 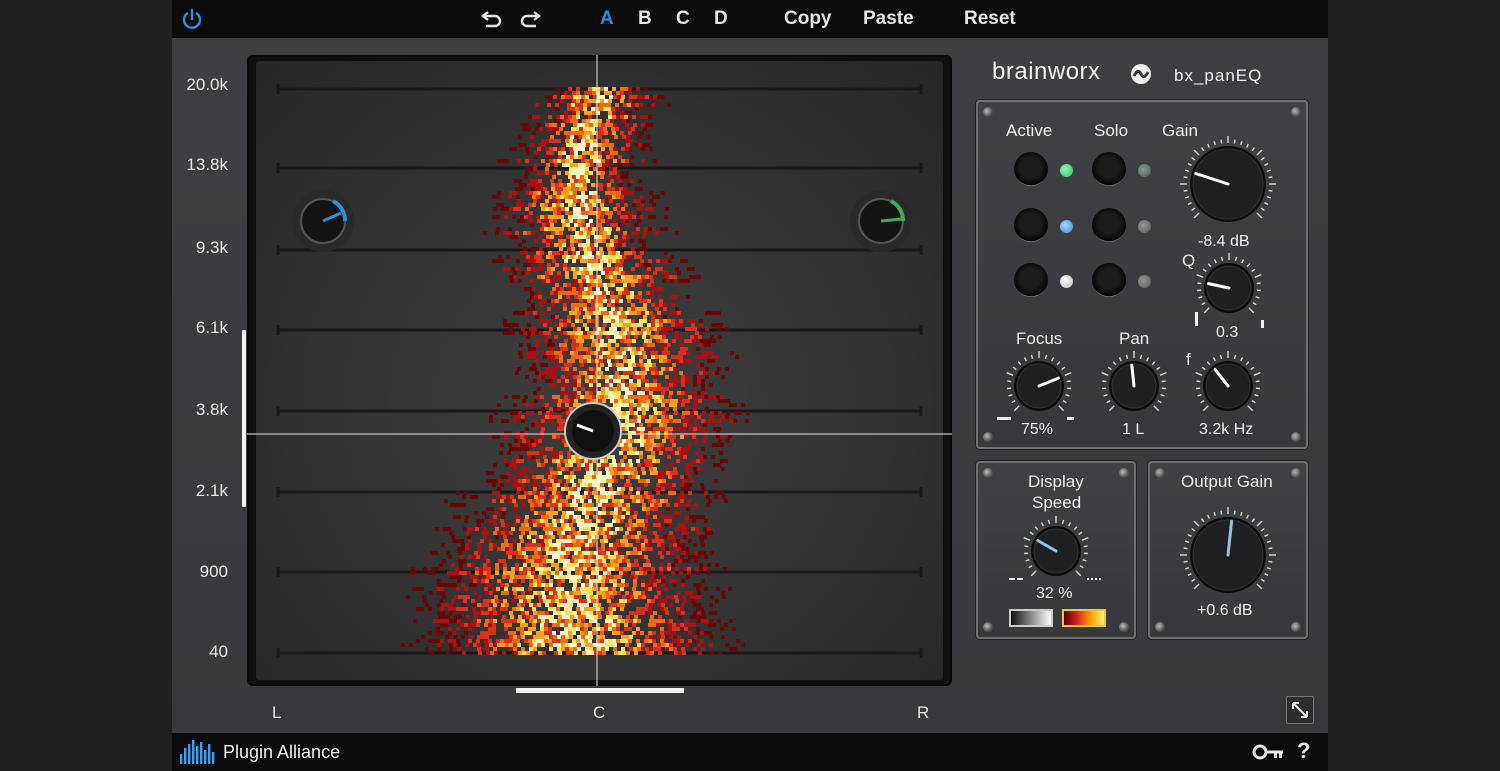 I want to click on display-speed-knob, so click(x=1056, y=546).